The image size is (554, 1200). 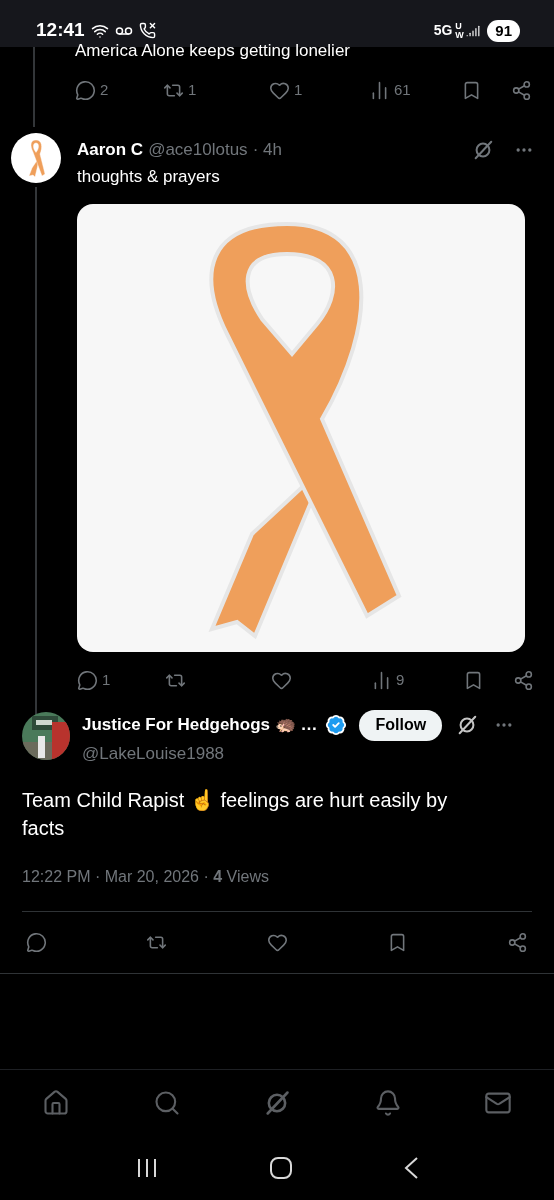 I want to click on post-meta: 12:22 PM · Mar 20, 2026 · 4 Views, so click(x=146, y=877).